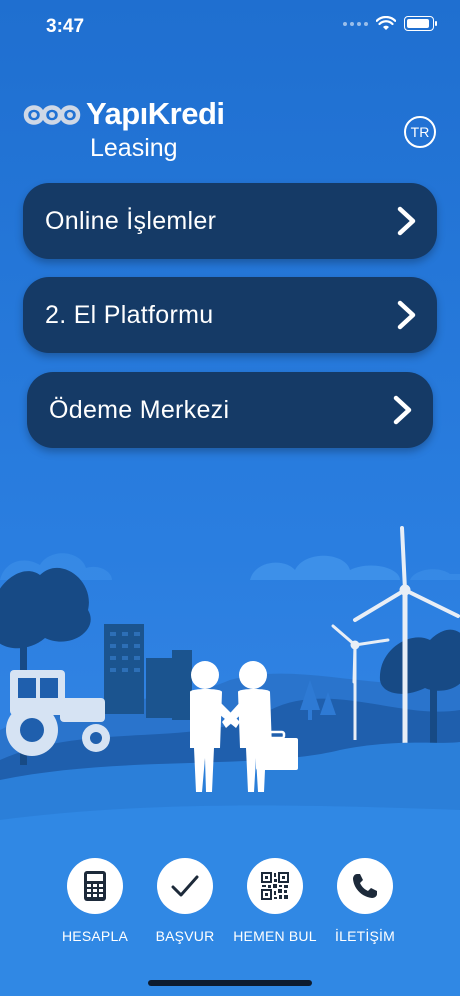 Image resolution: width=460 pixels, height=996 pixels. What do you see at coordinates (155, 113) in the screenshot?
I see `brand-name: YapıKredi` at bounding box center [155, 113].